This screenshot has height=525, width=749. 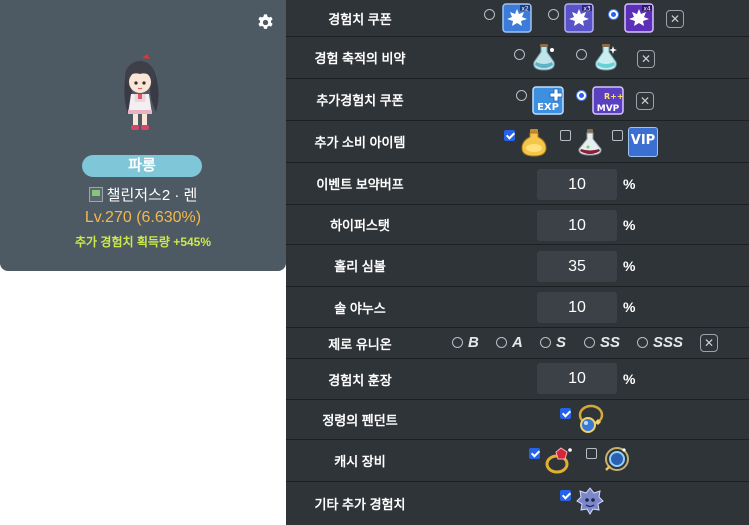 What do you see at coordinates (577, 266) in the screenshot?
I see `holy-symbol-input: 35` at bounding box center [577, 266].